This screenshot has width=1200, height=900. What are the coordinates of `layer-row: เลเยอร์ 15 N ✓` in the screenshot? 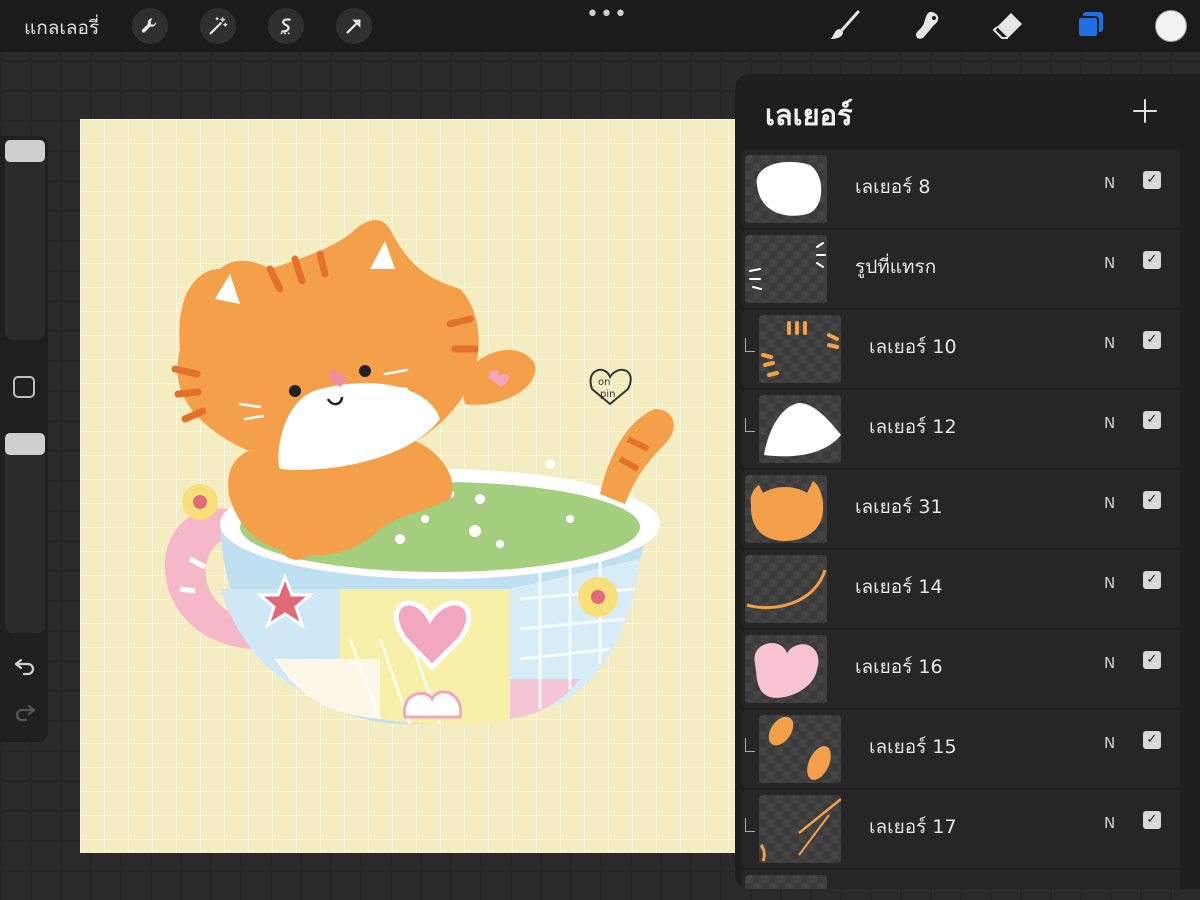 It's located at (961, 749).